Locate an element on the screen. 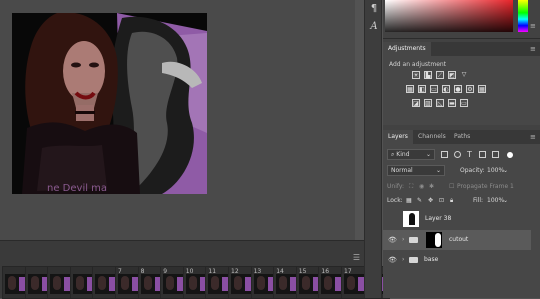 The width and height of the screenshot is (540, 299). filter-pixel-icon is located at coordinates (444, 154).